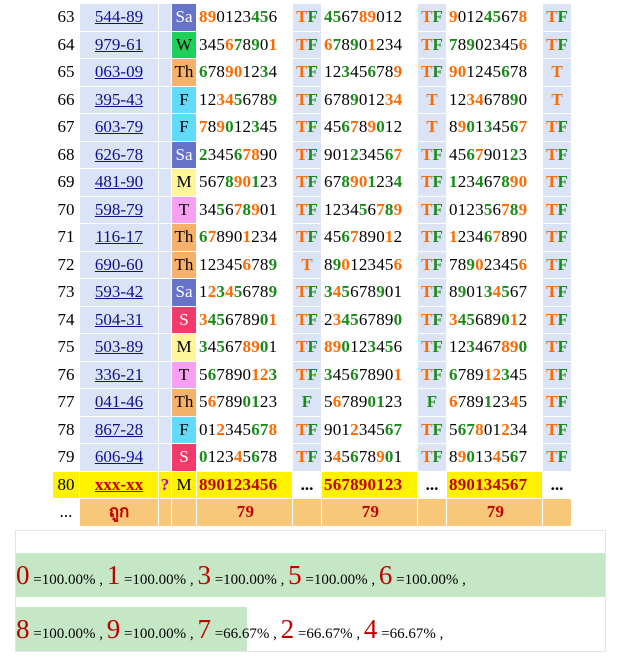 The width and height of the screenshot is (619, 668). What do you see at coordinates (119, 347) in the screenshot?
I see `draw-code-link: 503-89` at bounding box center [119, 347].